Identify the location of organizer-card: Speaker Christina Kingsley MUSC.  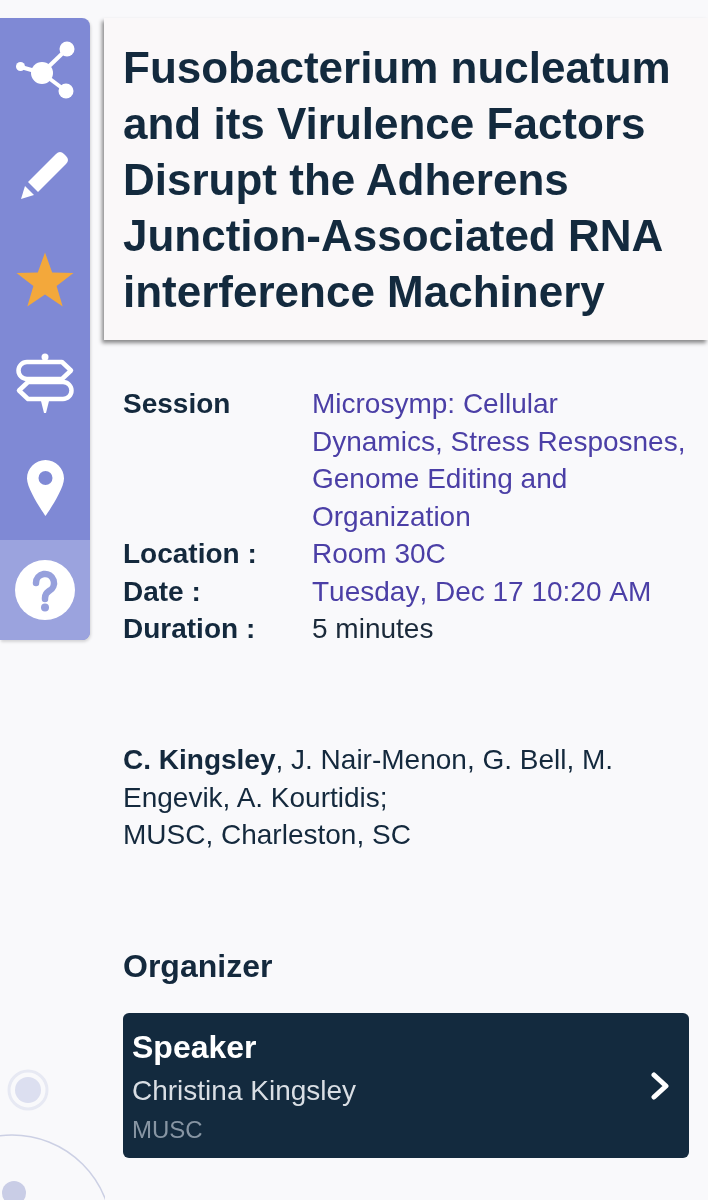
(406, 1085).